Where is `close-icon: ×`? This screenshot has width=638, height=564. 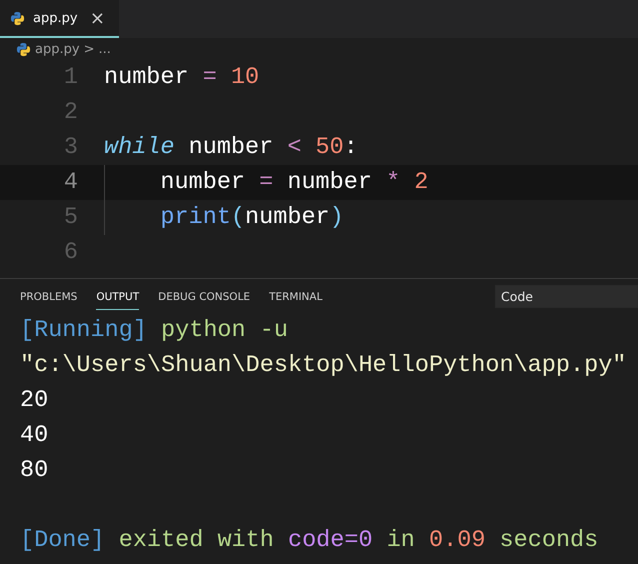
close-icon: × is located at coordinates (97, 18).